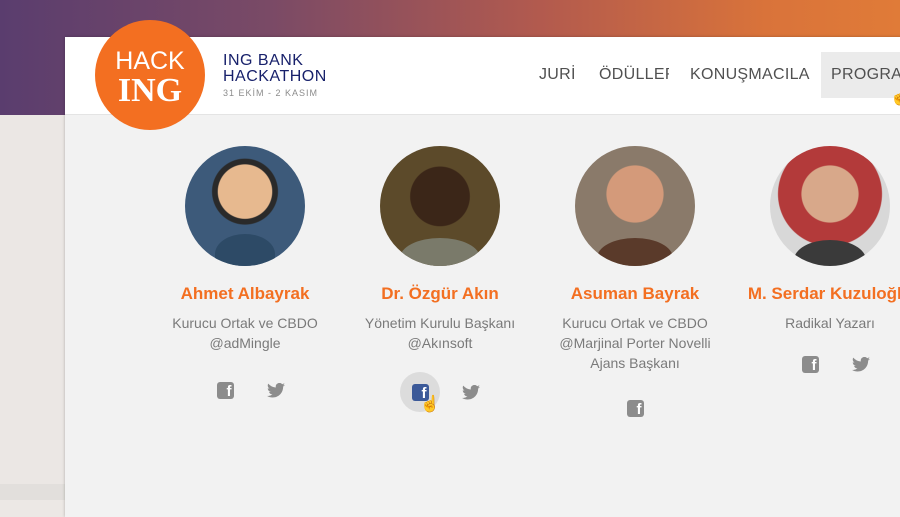  Describe the element at coordinates (830, 323) in the screenshot. I see `speaker-role-line1: Radikal Yazarı` at that location.